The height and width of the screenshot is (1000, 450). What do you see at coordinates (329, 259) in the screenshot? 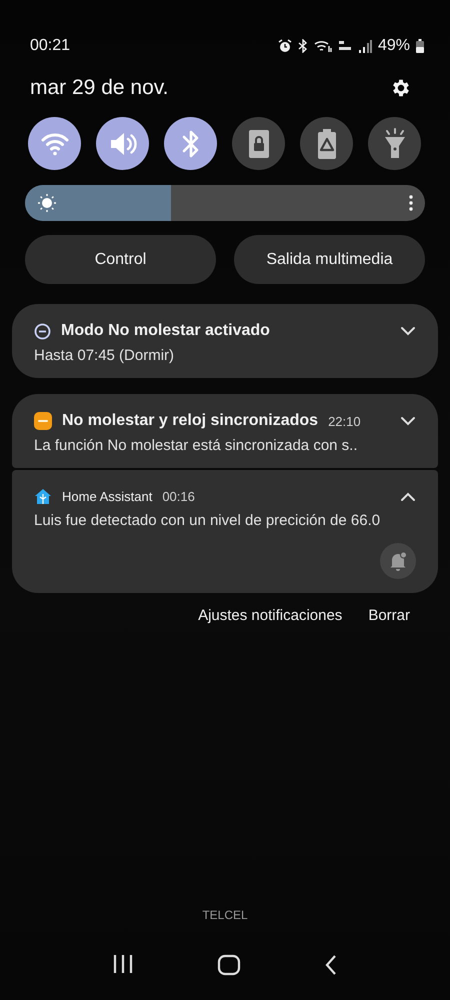
I see `panel-button: Salida multimedia` at bounding box center [329, 259].